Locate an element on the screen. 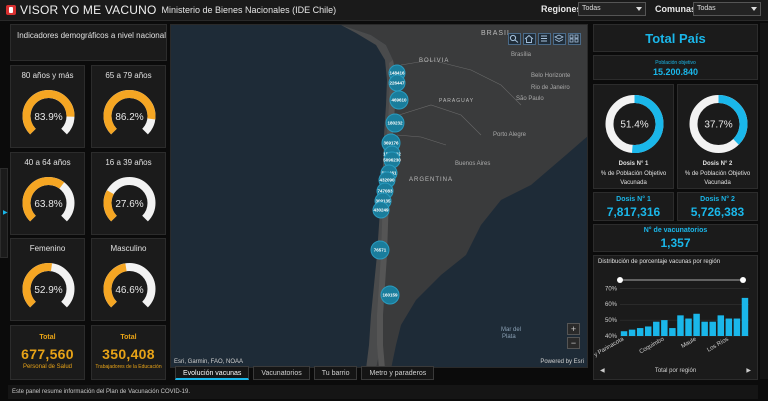 The width and height of the screenshot is (768, 401). regiones-label: Regiones is located at coordinates (561, 9).